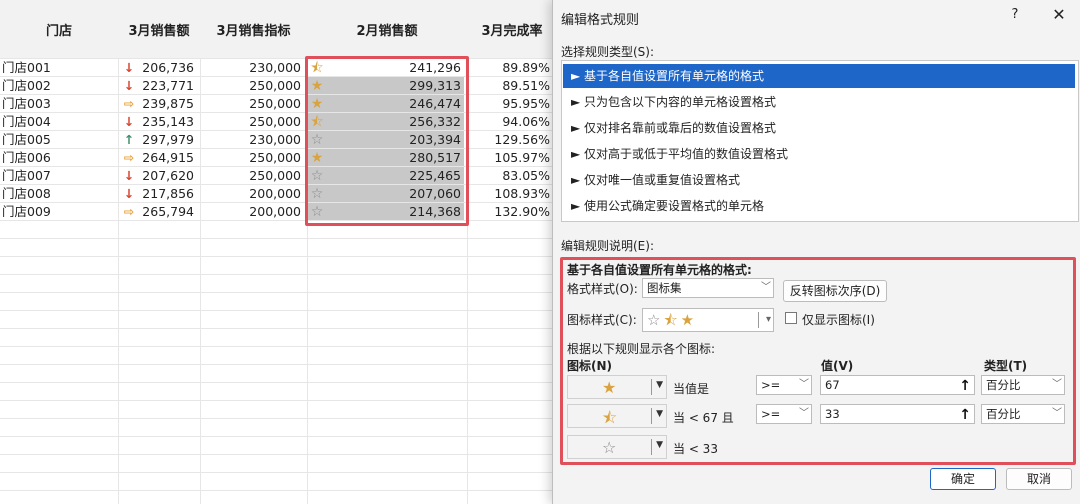  I want to click on march-sales-cell: 217,856, so click(162, 194).